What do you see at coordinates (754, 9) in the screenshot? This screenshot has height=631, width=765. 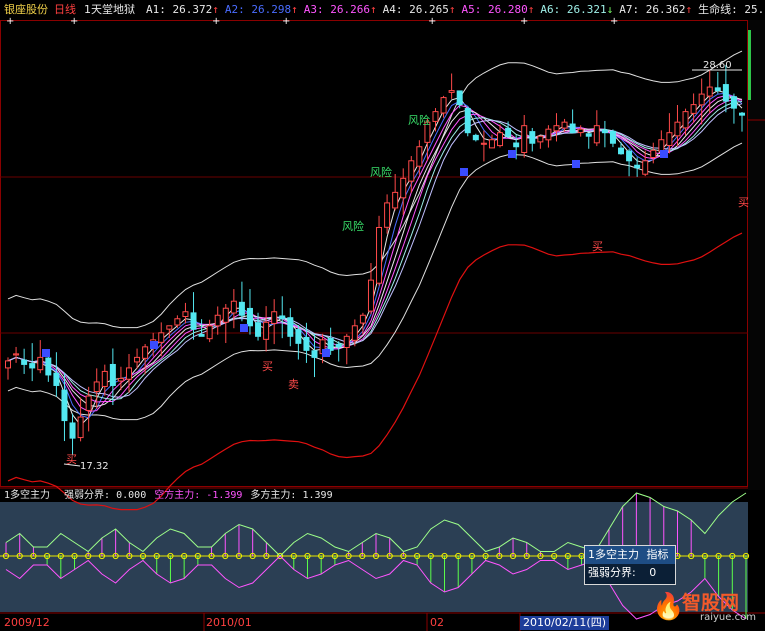 I see `ma-value: 25.` at bounding box center [754, 9].